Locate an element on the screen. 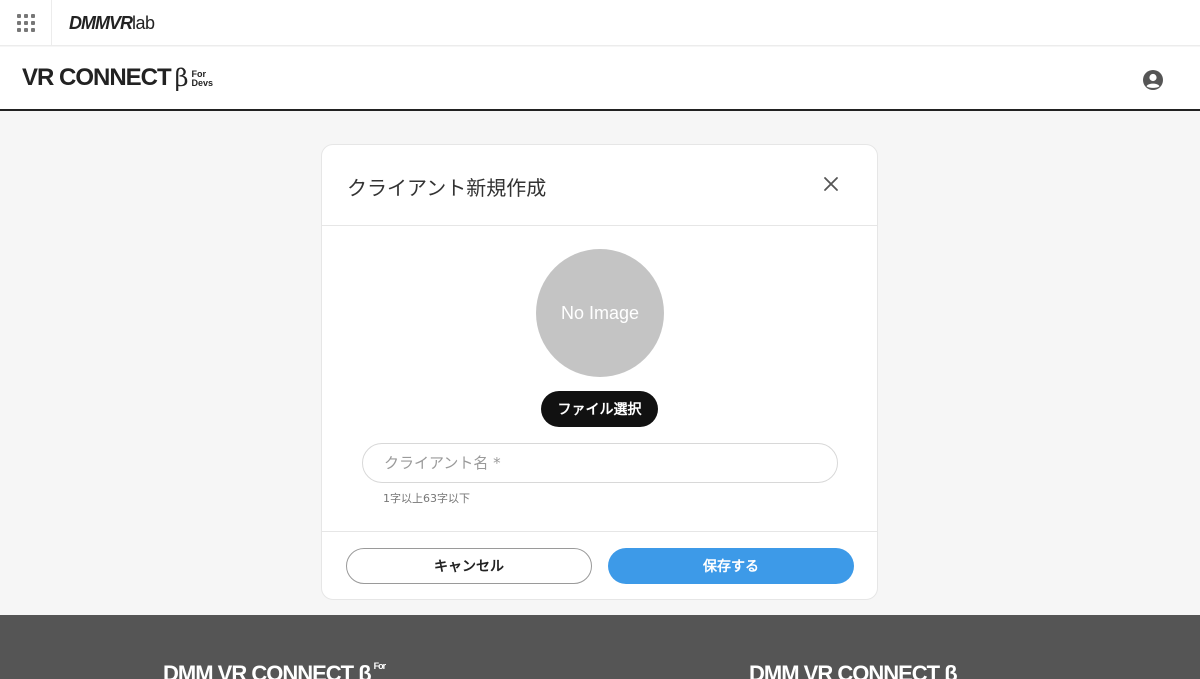 The height and width of the screenshot is (679, 1200). account-circle-icon is located at coordinates (1153, 80).